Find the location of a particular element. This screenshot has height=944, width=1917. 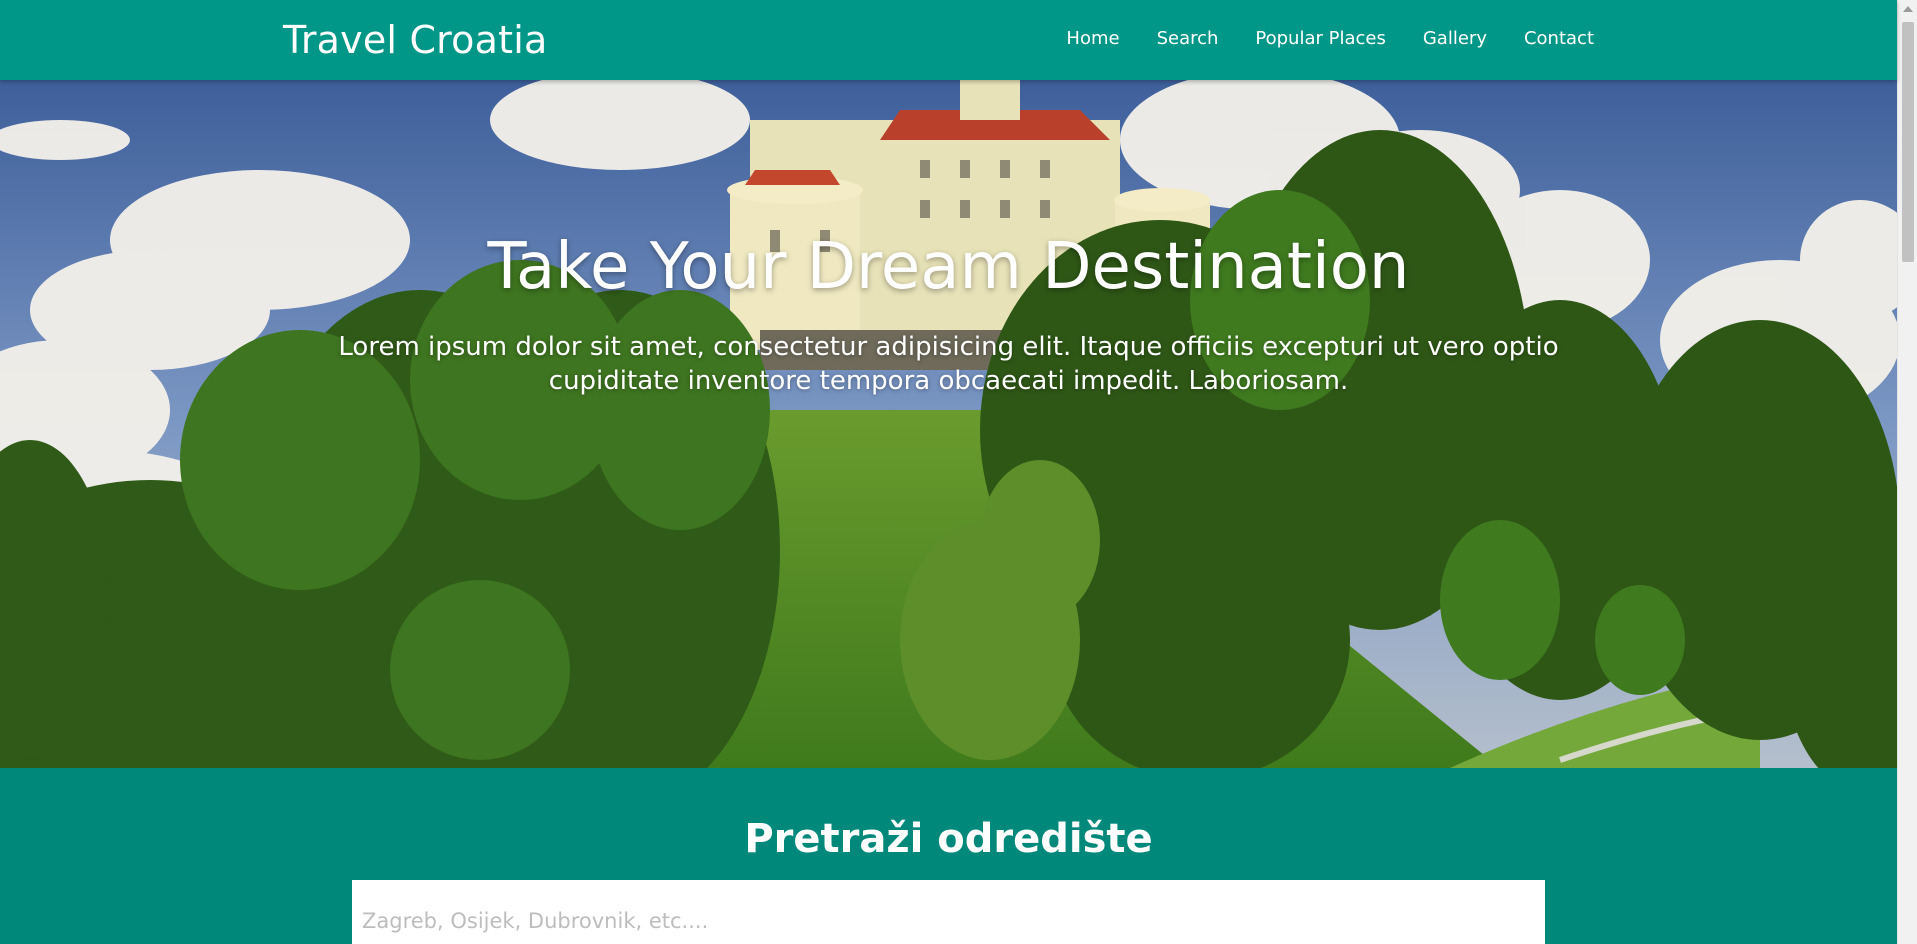

search-title: Pretraži odredište is located at coordinates (948, 839).